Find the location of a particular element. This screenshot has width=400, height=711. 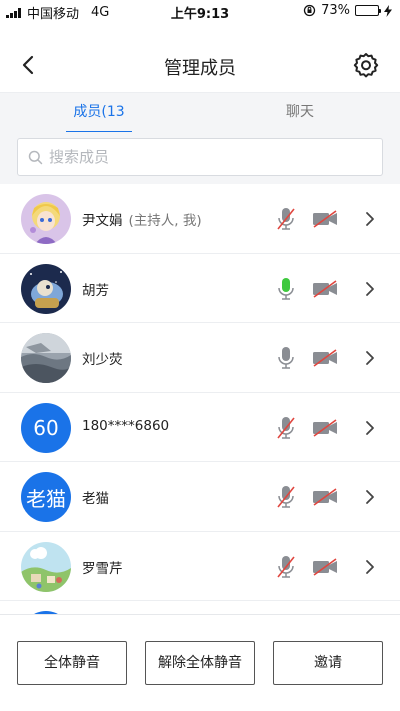

tab-chat: 聊天 is located at coordinates (300, 113).